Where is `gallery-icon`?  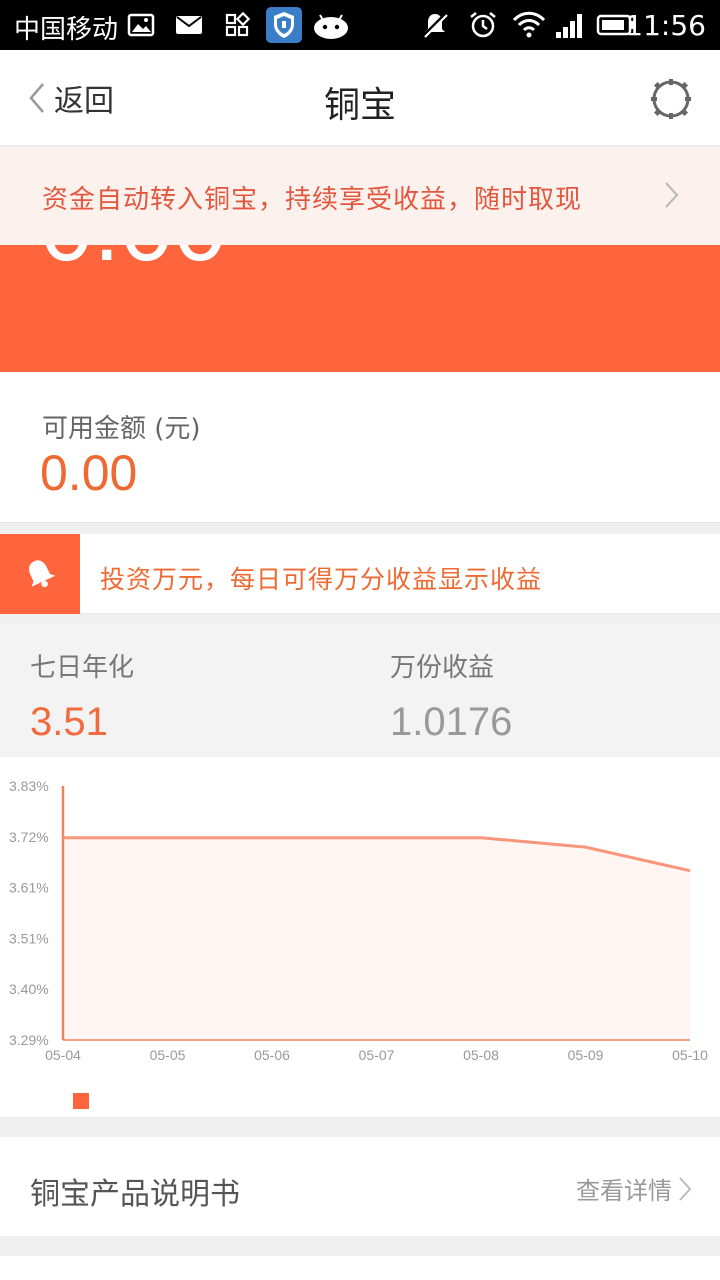 gallery-icon is located at coordinates (141, 25).